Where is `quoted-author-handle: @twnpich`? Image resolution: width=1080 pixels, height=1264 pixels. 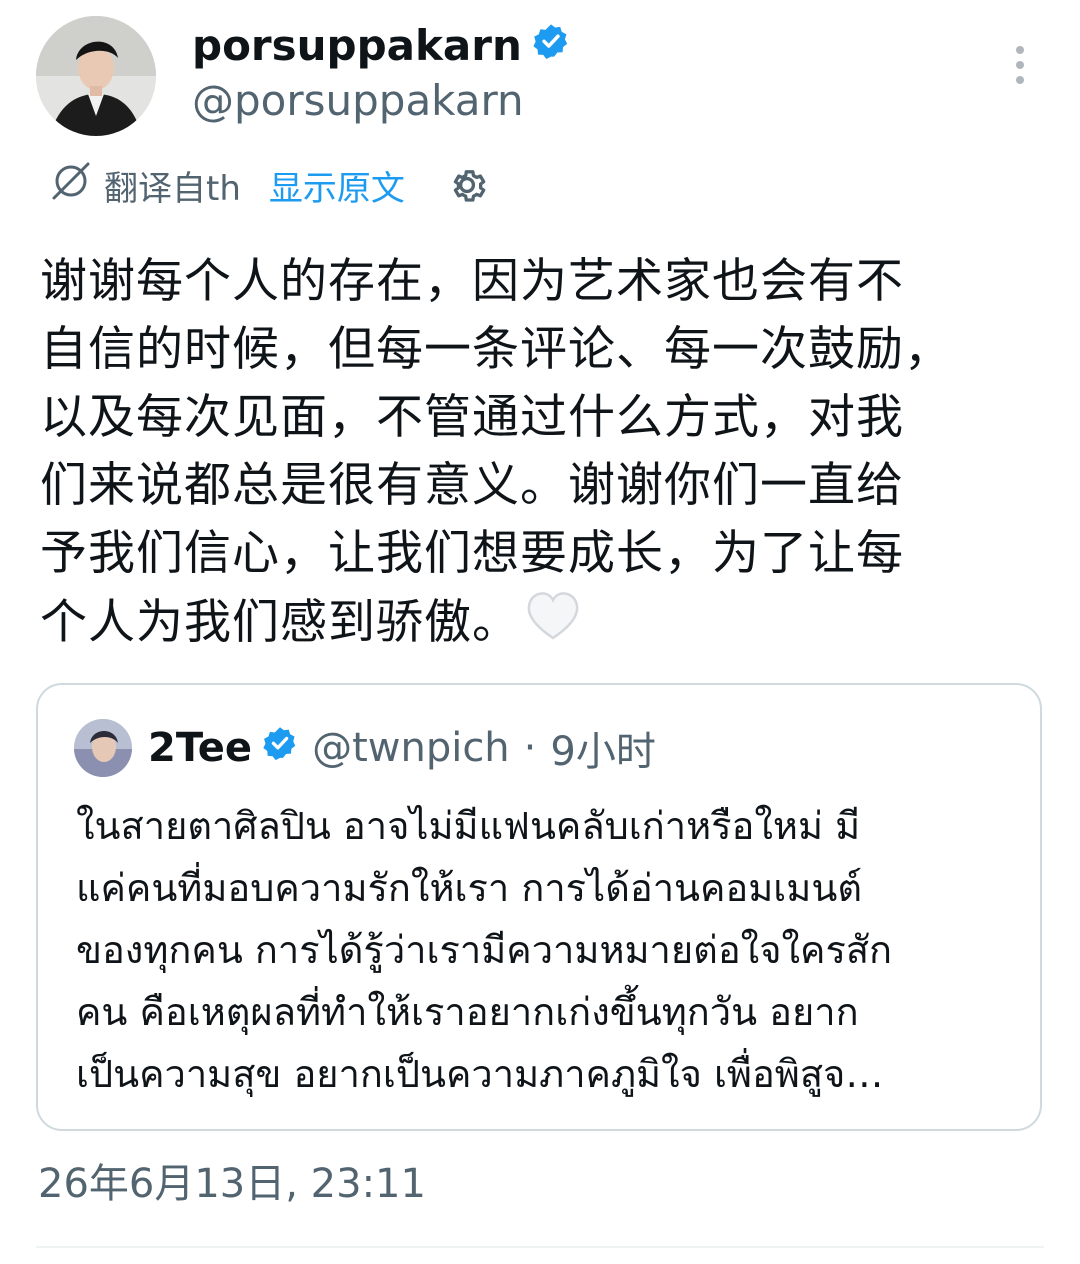 quoted-author-handle: @twnpich is located at coordinates (411, 748).